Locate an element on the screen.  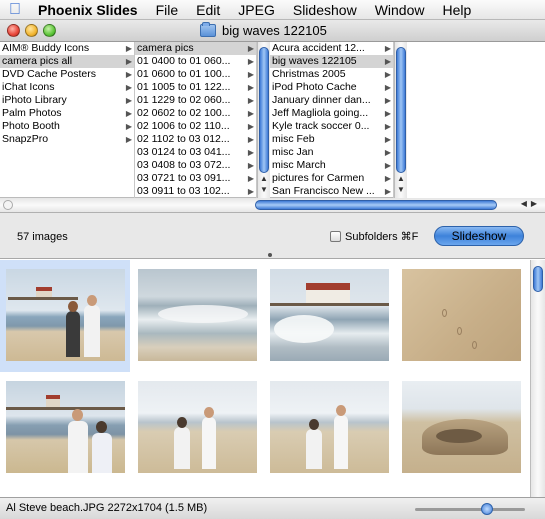
window-title-bar: big waves 122105 is located at coordinates (272, 31).